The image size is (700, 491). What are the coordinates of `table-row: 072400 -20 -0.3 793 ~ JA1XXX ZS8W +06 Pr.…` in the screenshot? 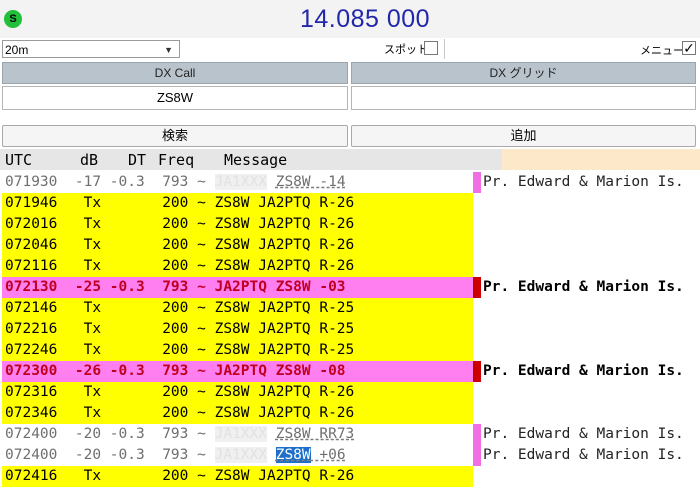 It's located at (350, 455).